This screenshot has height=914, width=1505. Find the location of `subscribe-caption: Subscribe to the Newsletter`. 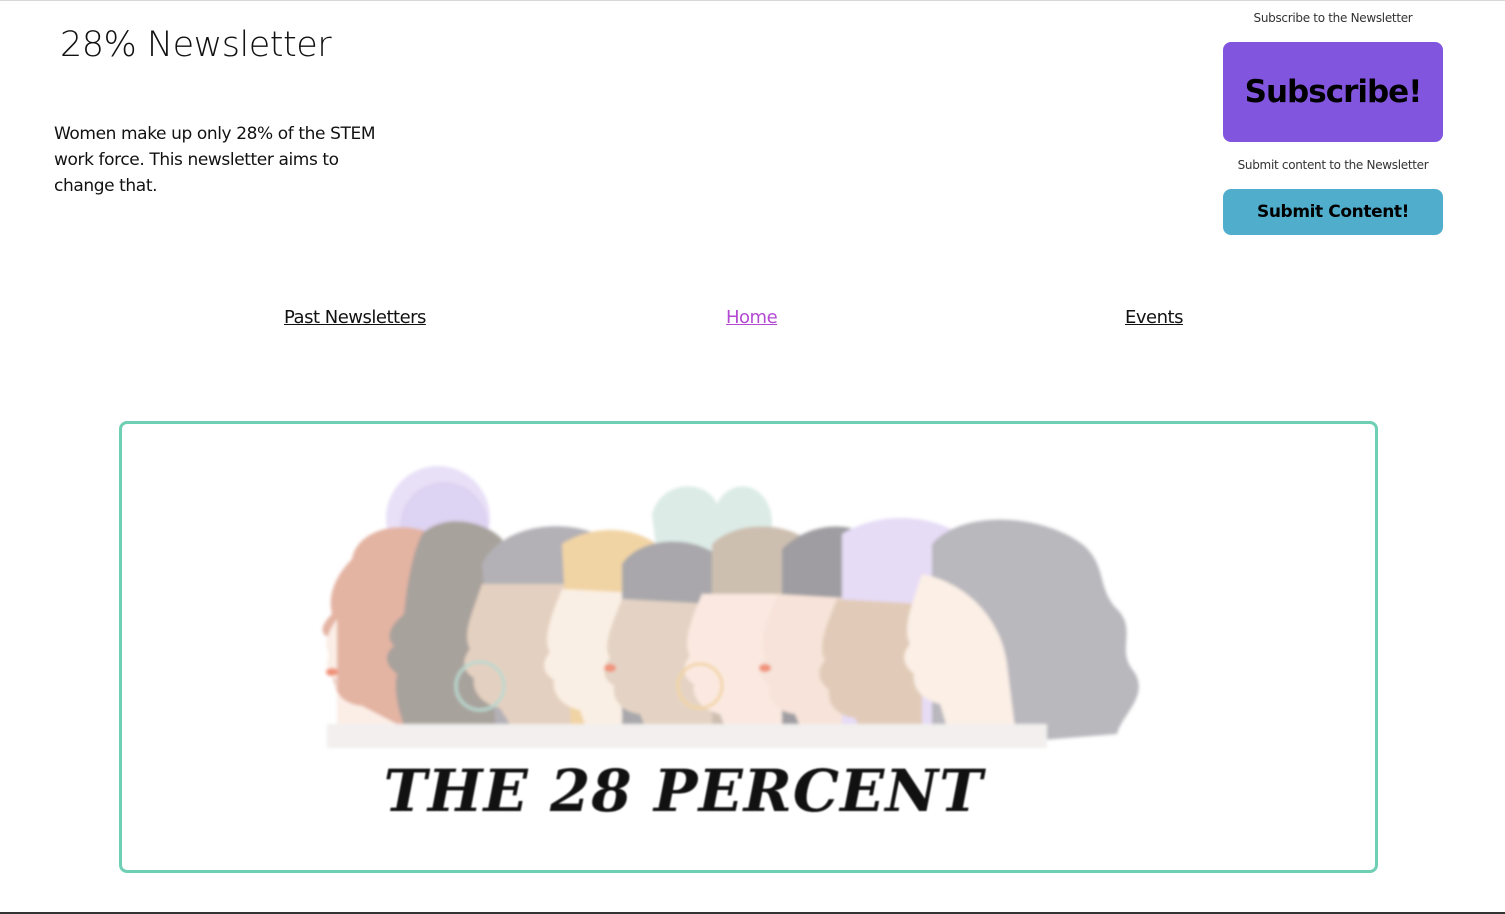

subscribe-caption: Subscribe to the Newsletter is located at coordinates (1333, 18).